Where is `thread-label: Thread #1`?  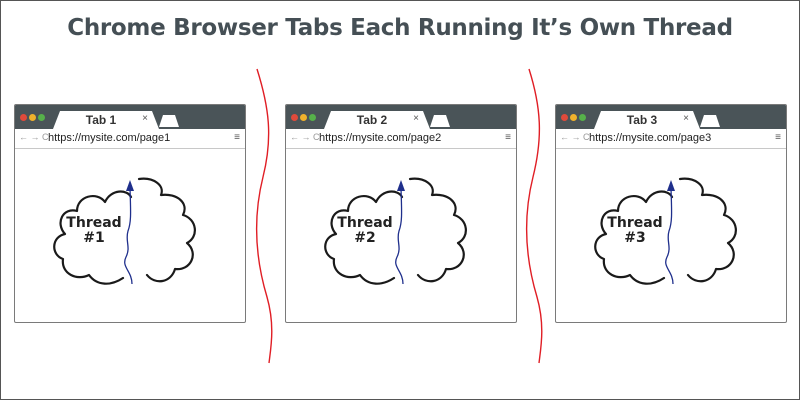 thread-label: Thread #1 is located at coordinates (94, 231).